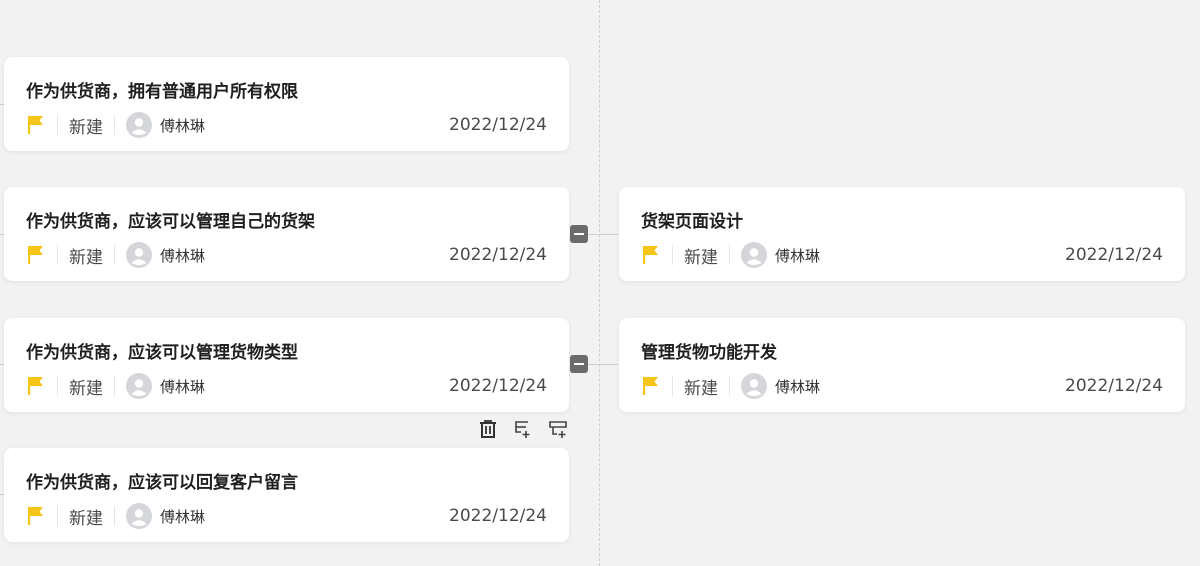  I want to click on story-card: 作为供货商，应该可以回复客户留言 新建 傅林琳 2022/12/24, so click(286, 495).